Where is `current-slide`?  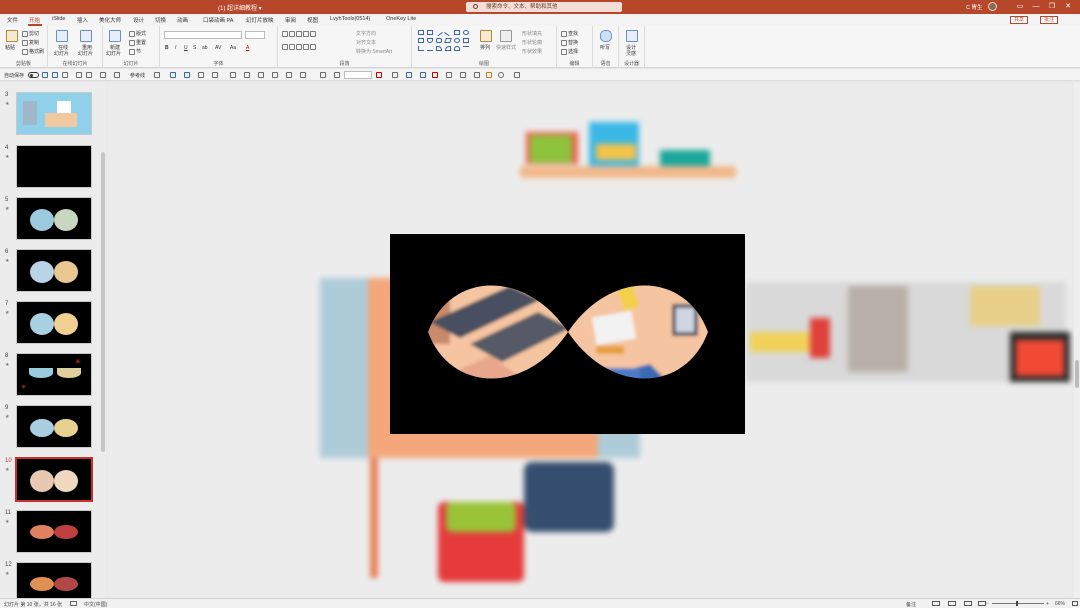 current-slide is located at coordinates (567, 334).